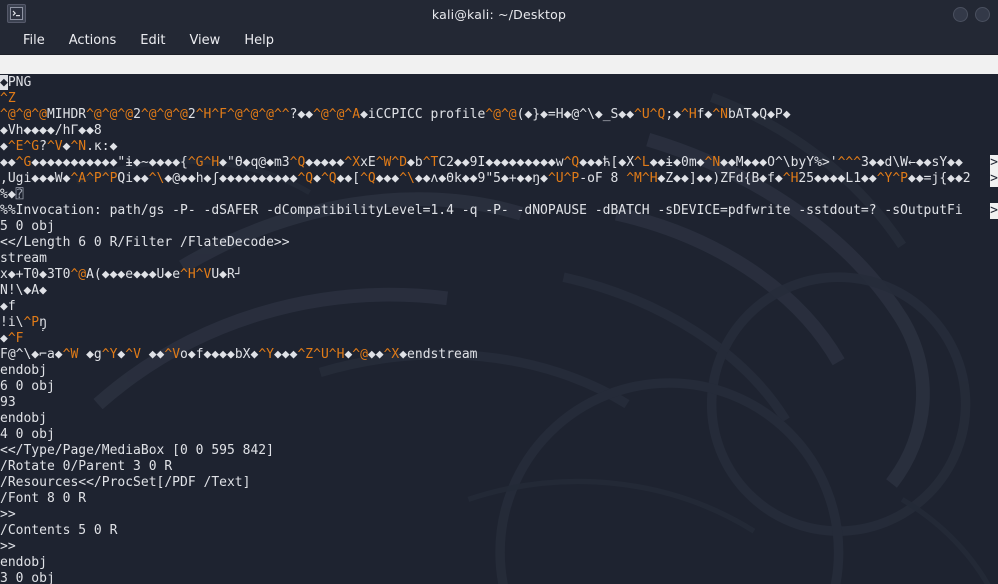  Describe the element at coordinates (499, 499) in the screenshot. I see `nano-line: /Font 8 0 R` at that location.